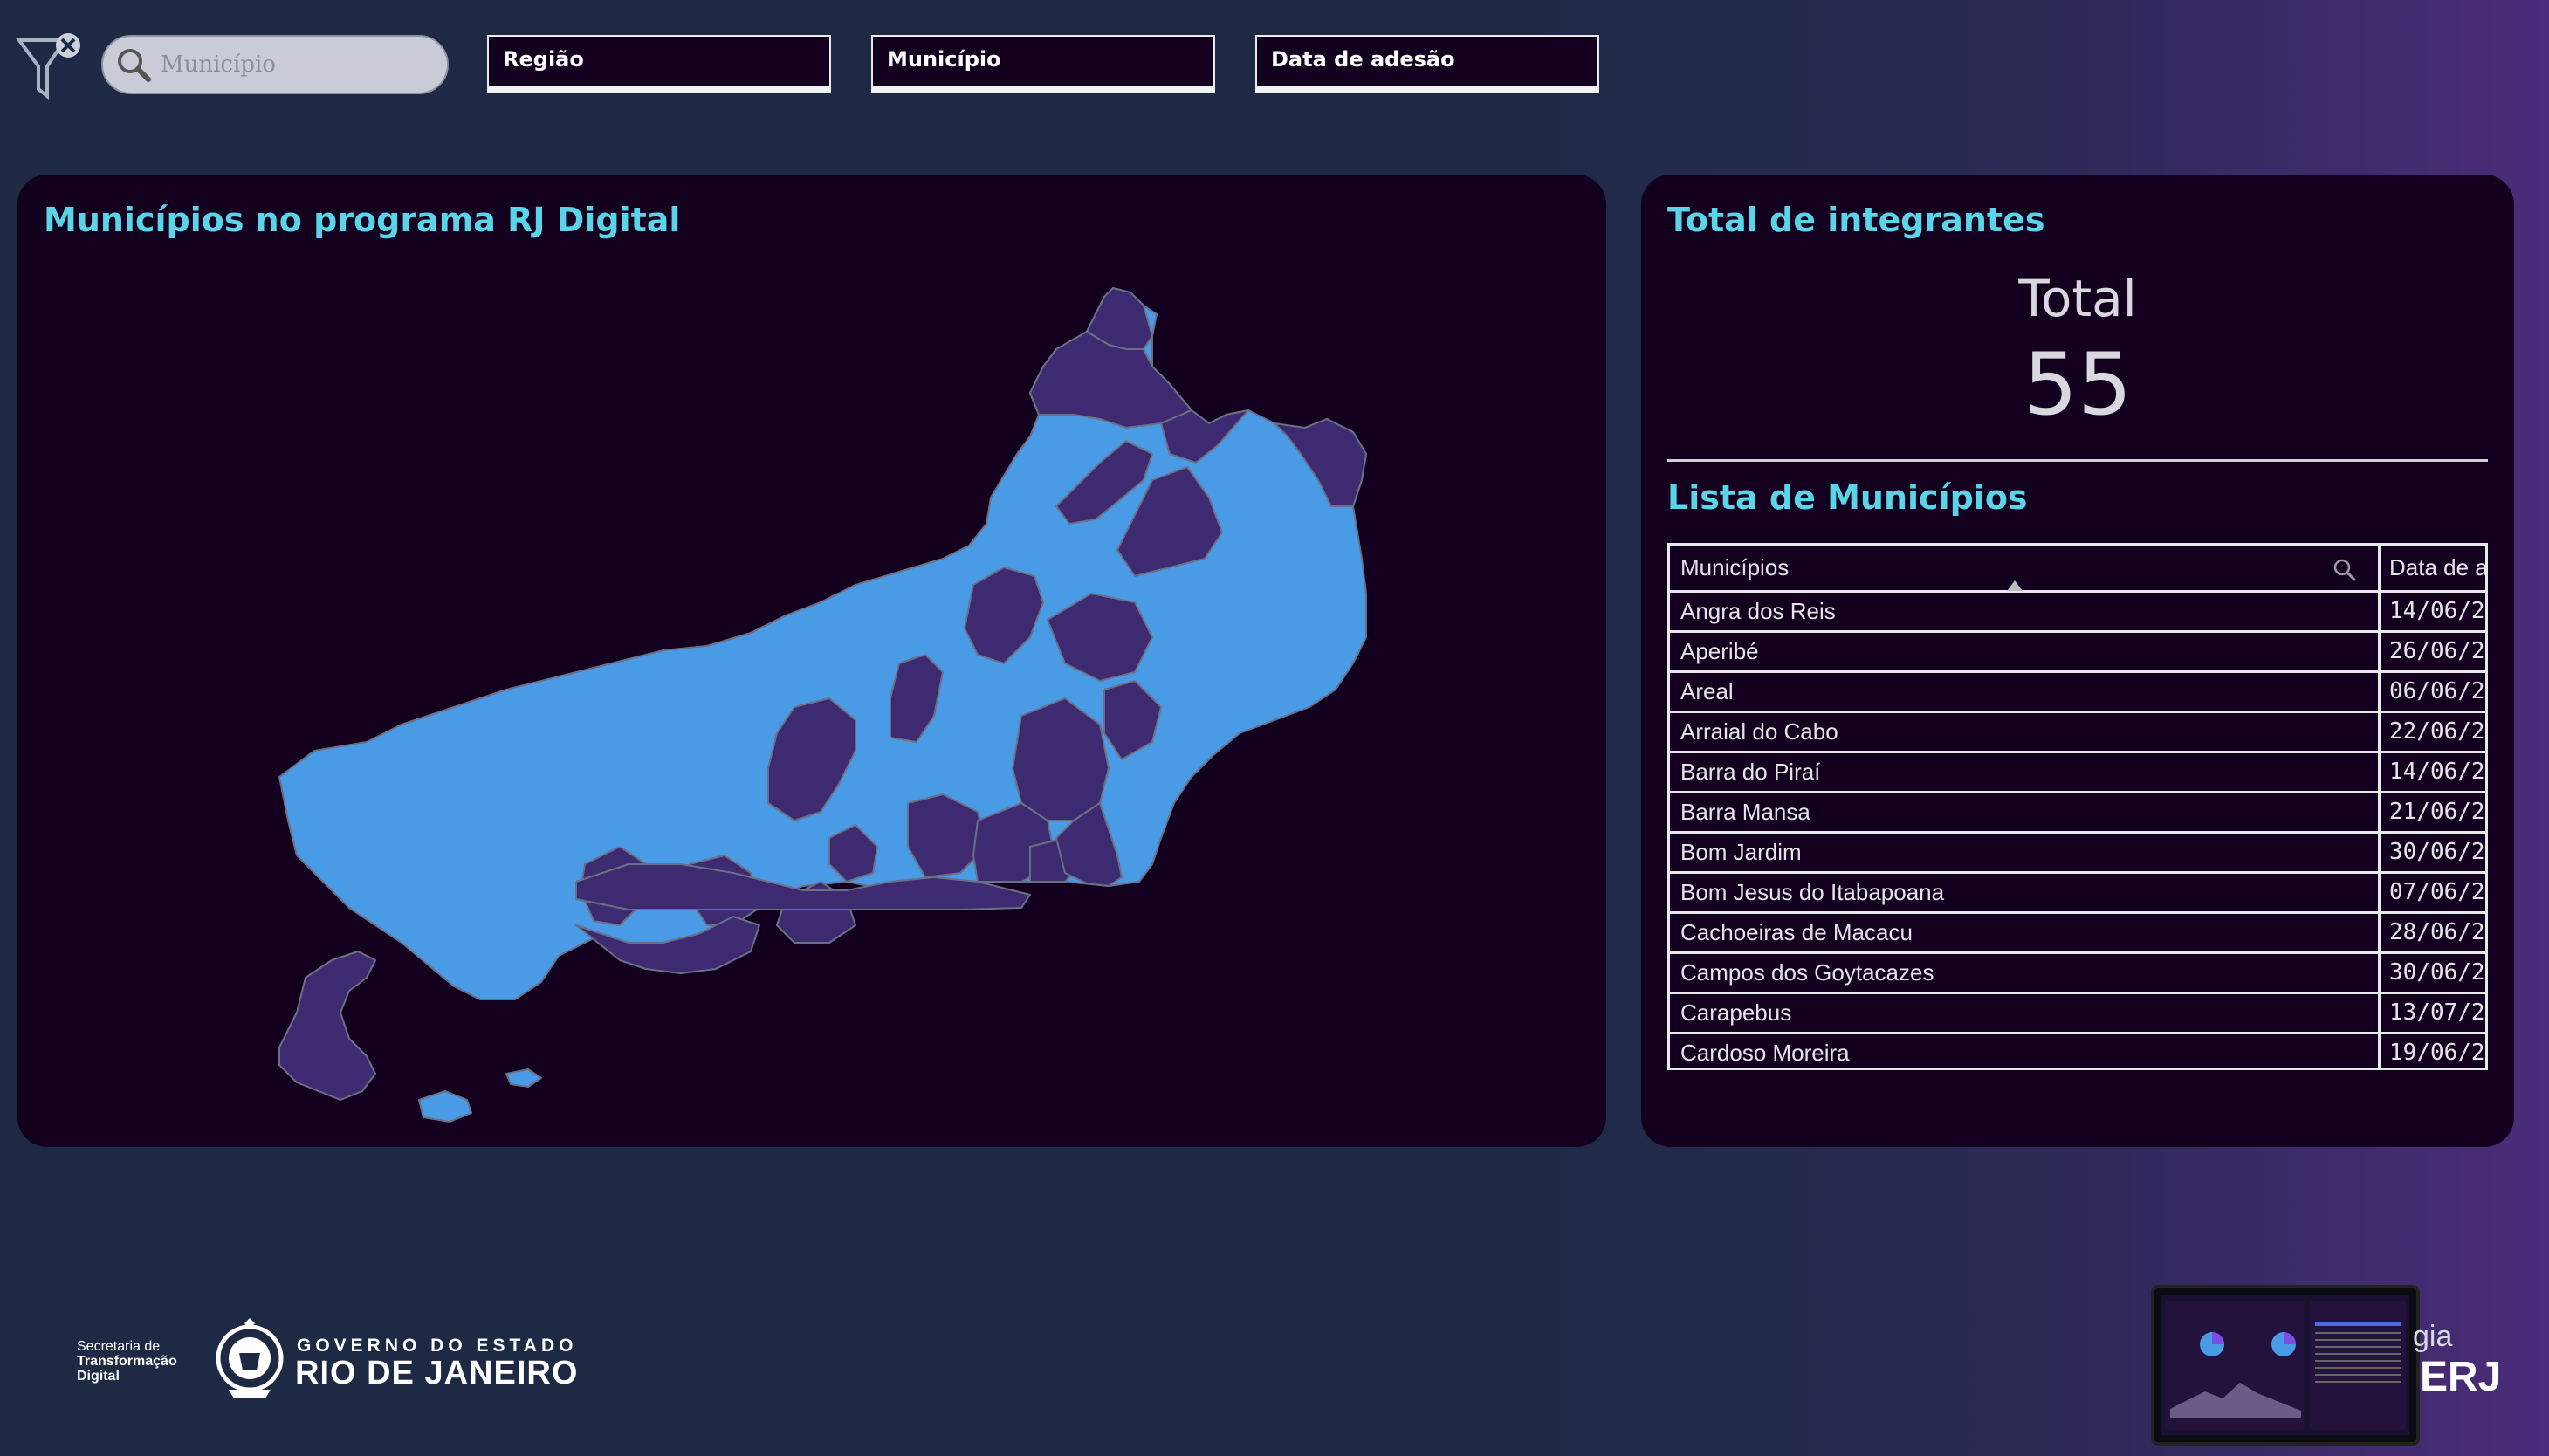  I want to click on clear-filters-icon, so click(51, 67).